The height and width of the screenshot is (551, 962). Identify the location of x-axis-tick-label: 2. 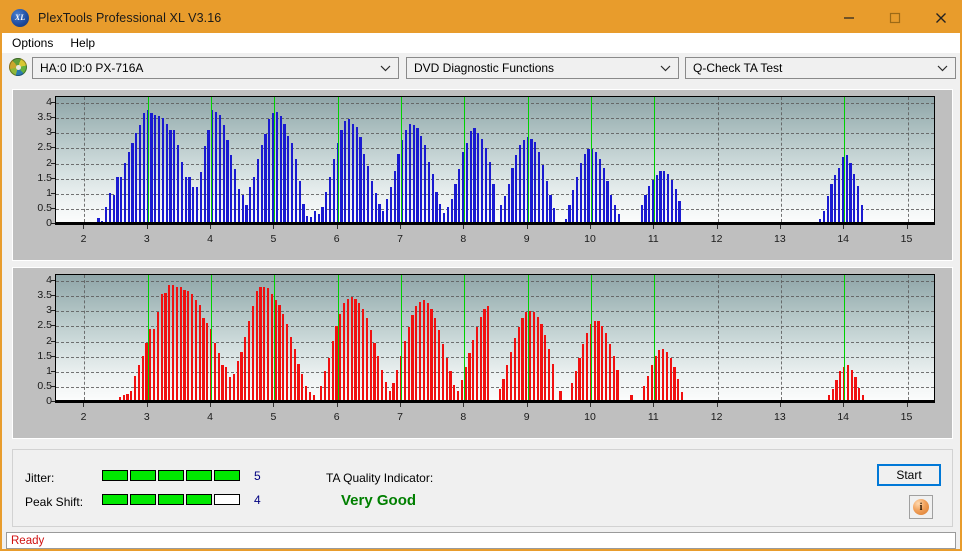
(83, 239).